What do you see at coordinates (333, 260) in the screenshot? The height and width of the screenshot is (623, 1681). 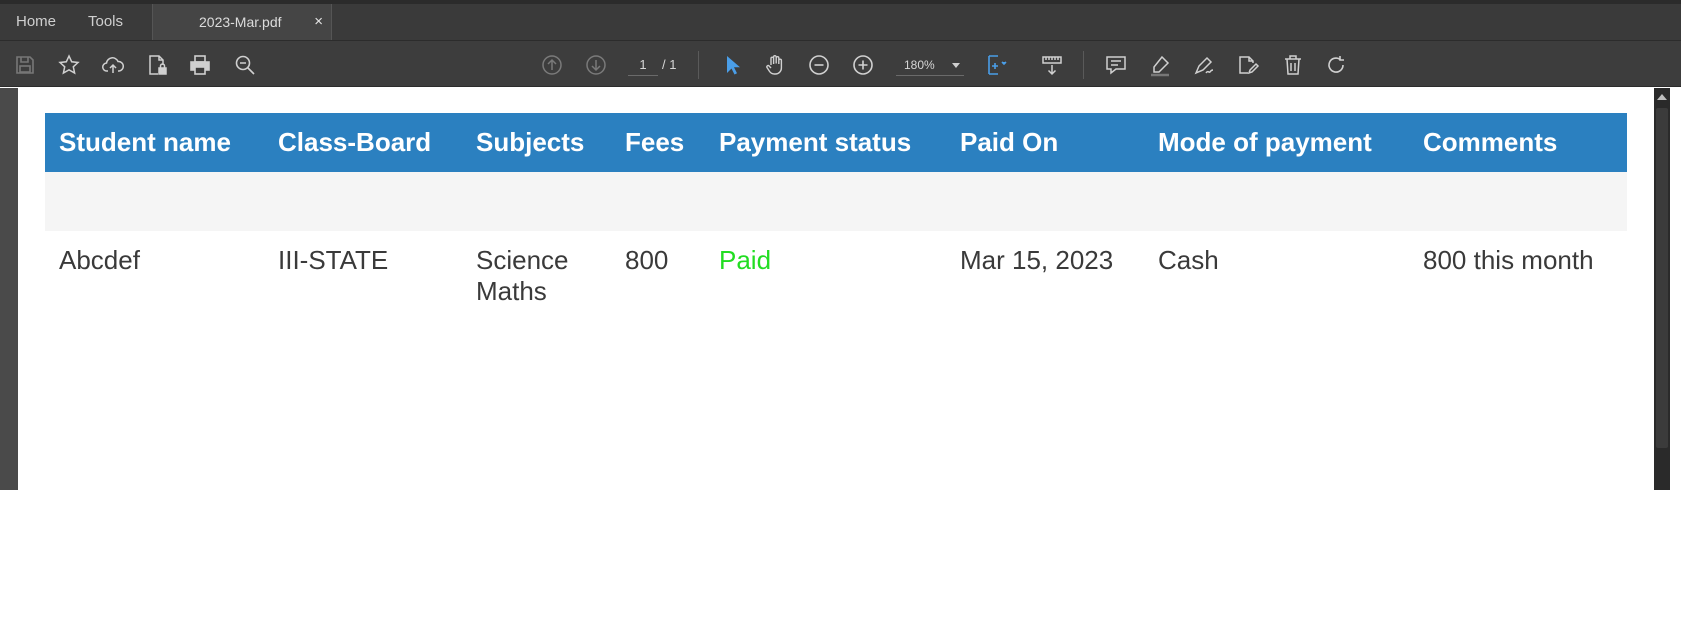 I see `class-board-cell: III-STATE` at bounding box center [333, 260].